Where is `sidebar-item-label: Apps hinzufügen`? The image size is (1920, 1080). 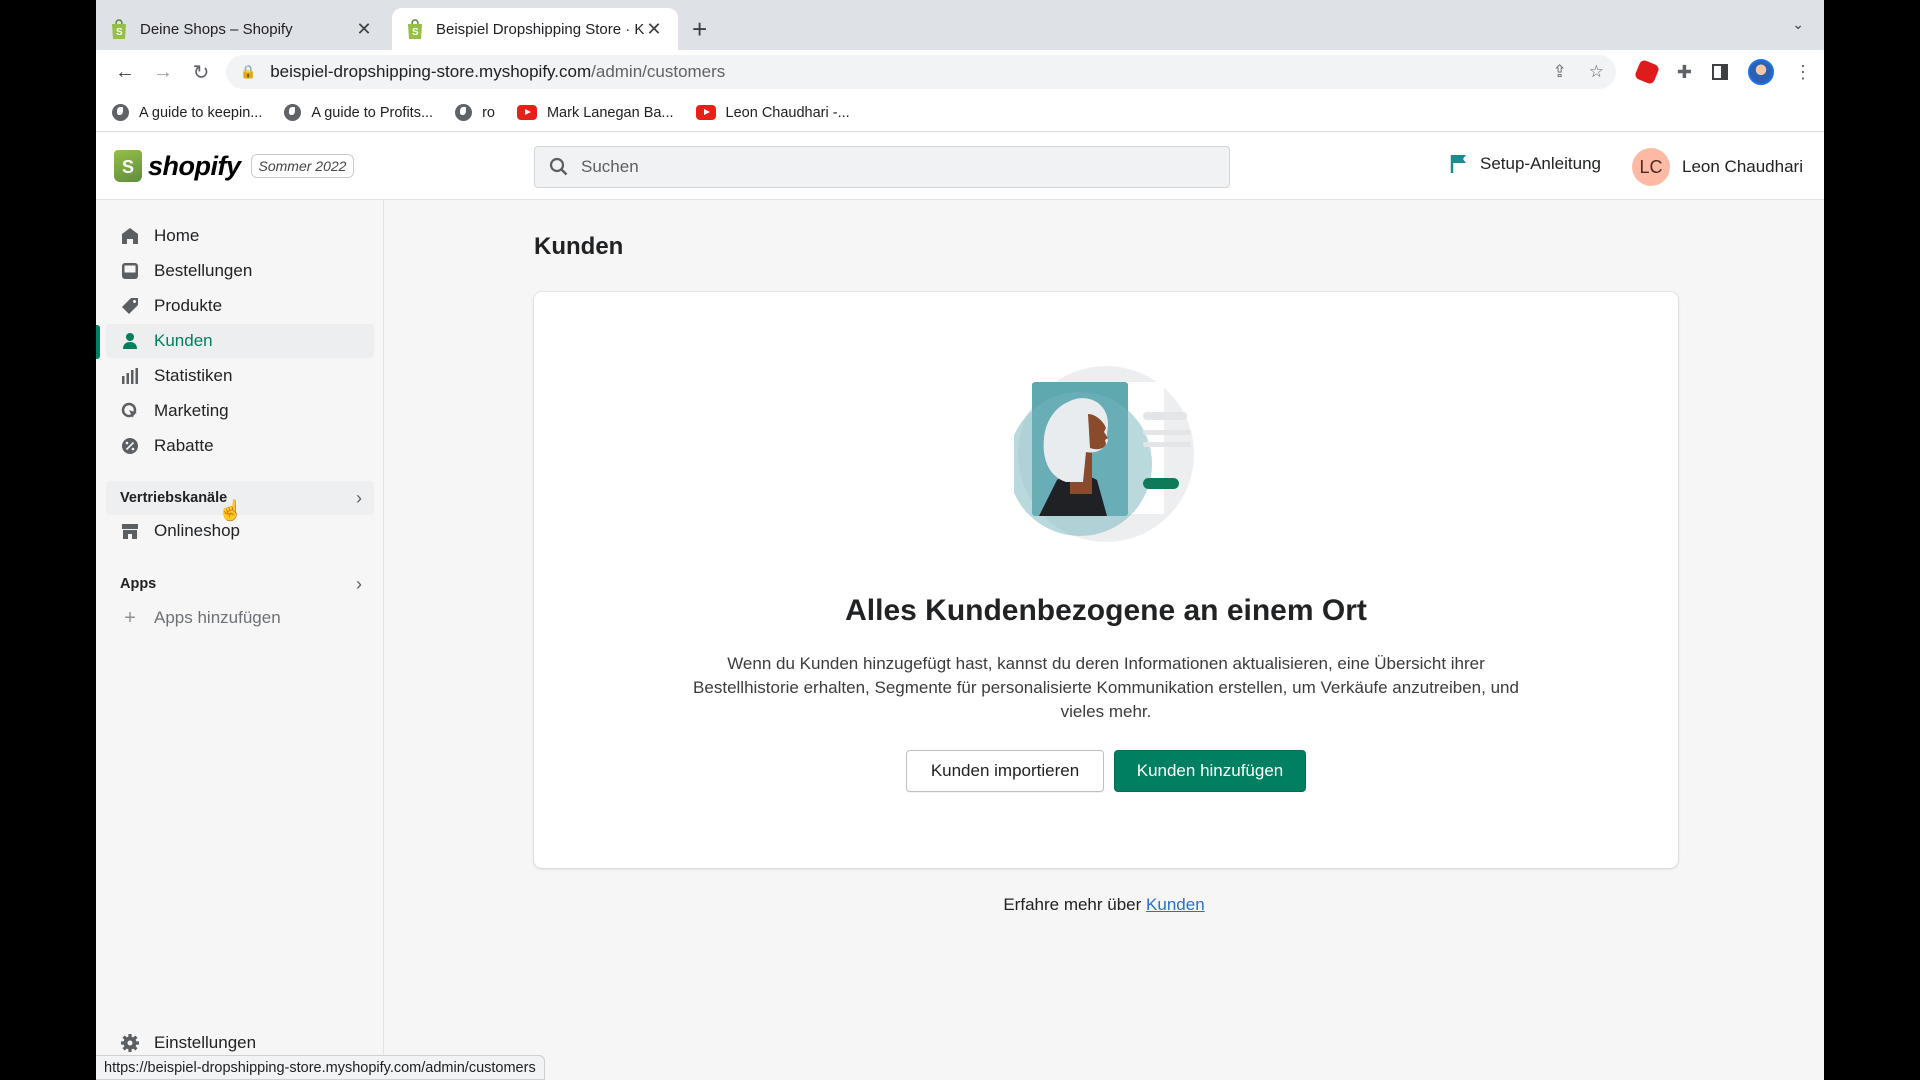
sidebar-item-label: Apps hinzufügen is located at coordinates (217, 617).